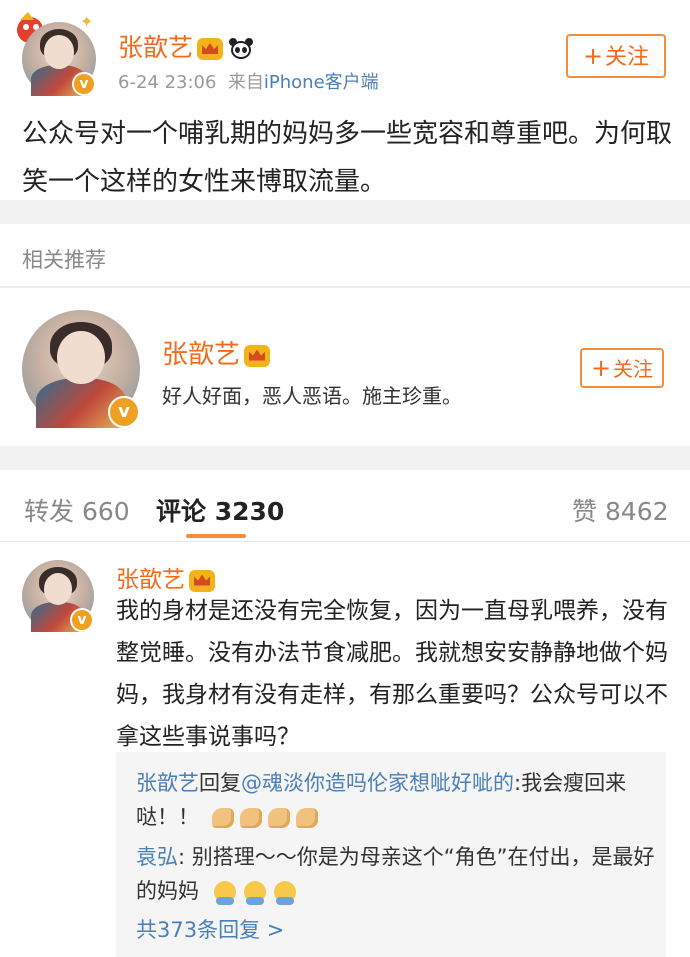 The width and height of the screenshot is (690, 957). What do you see at coordinates (377, 783) in the screenshot?
I see `reply-target: @魂淡你造吗伦家想呲好呲的` at bounding box center [377, 783].